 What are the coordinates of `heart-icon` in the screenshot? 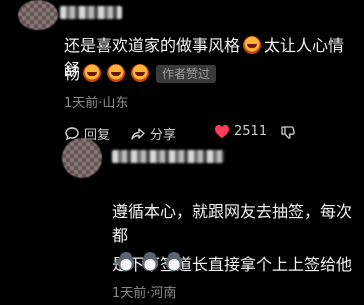 It's located at (222, 131).